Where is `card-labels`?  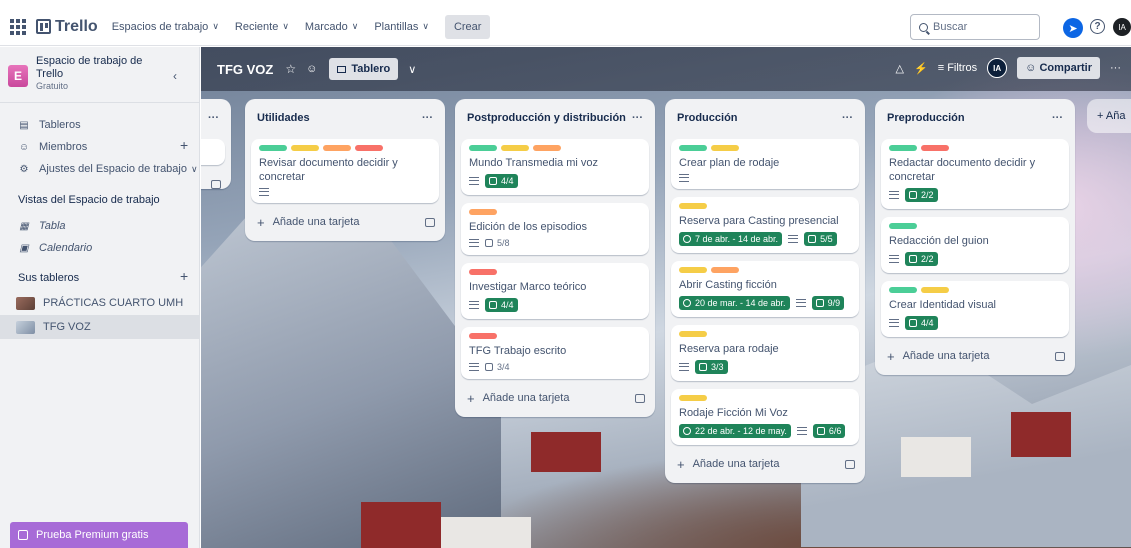 card-labels is located at coordinates (975, 226).